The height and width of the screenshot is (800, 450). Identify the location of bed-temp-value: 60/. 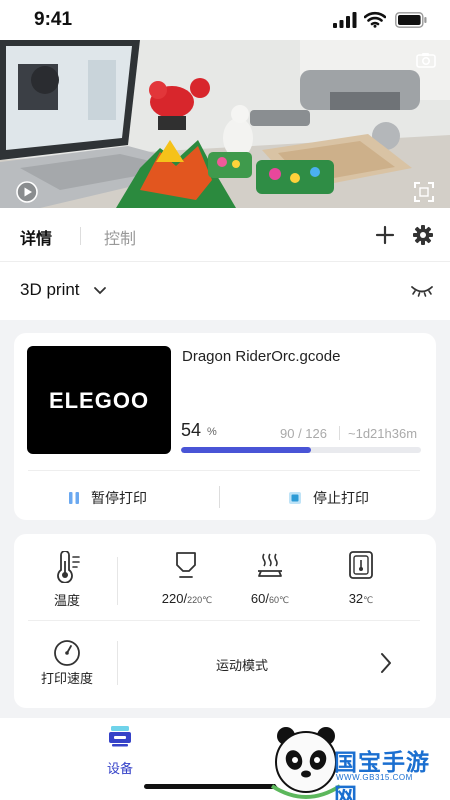
(259, 598).